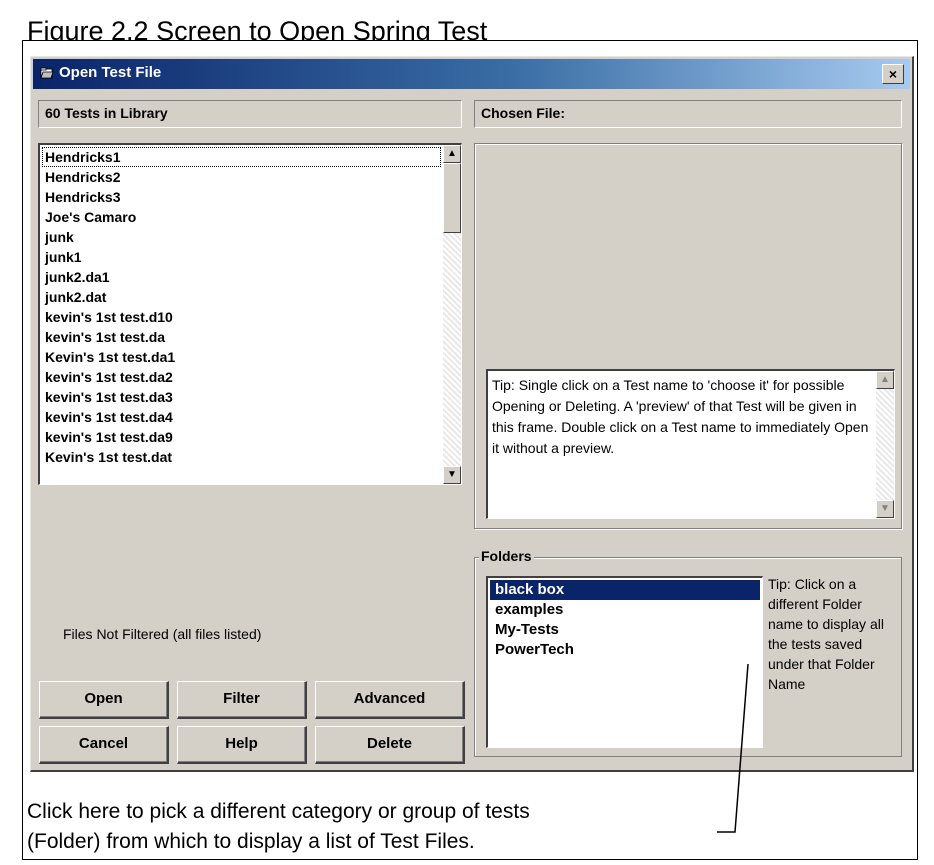  Describe the element at coordinates (390, 745) in the screenshot. I see `delete-button: Delete` at that location.